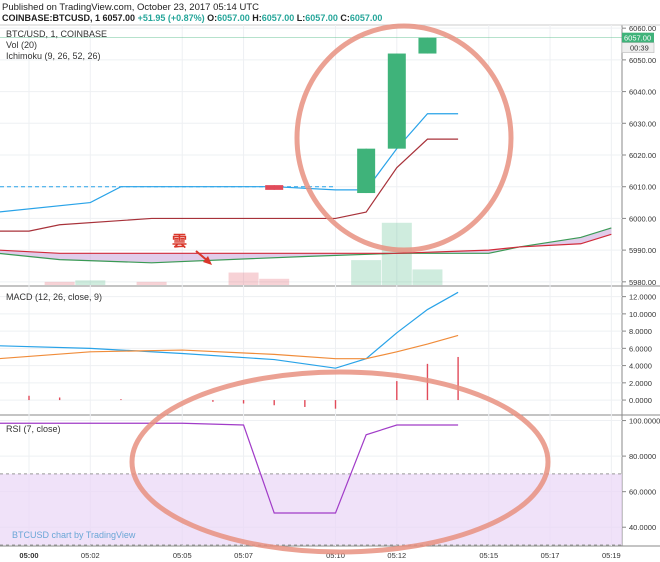 The height and width of the screenshot is (562, 660). What do you see at coordinates (611, 555) in the screenshot?
I see `time-tick-label: 05:19` at bounding box center [611, 555].